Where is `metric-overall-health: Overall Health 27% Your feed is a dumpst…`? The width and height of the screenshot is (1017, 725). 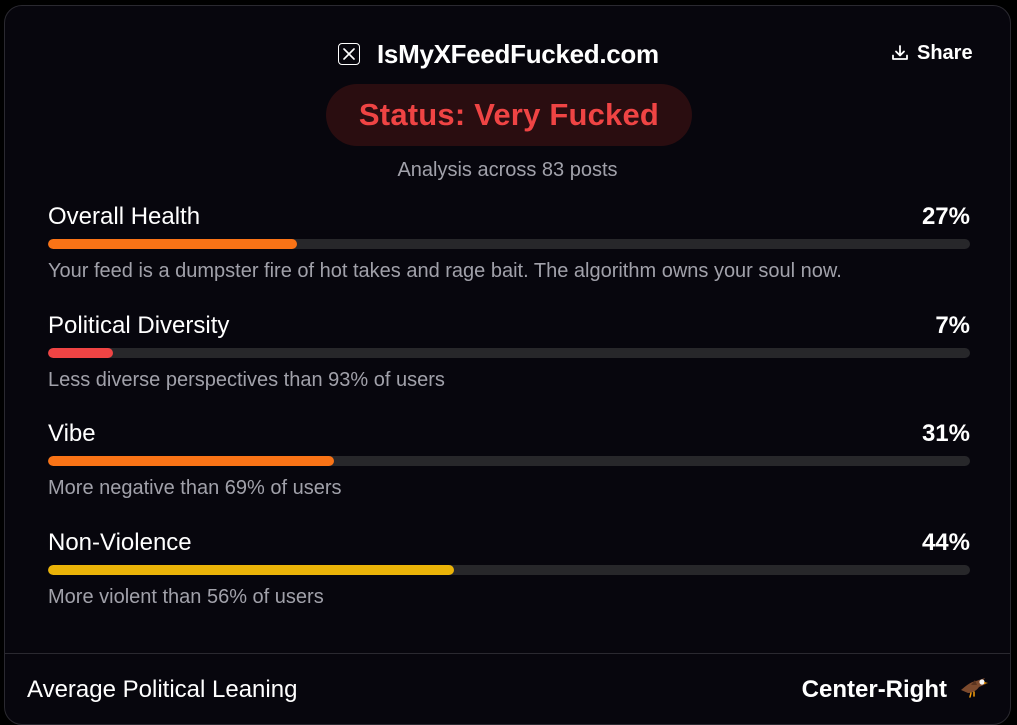
metric-overall-health: Overall Health 27% Your feed is a dumpst… is located at coordinates (509, 243).